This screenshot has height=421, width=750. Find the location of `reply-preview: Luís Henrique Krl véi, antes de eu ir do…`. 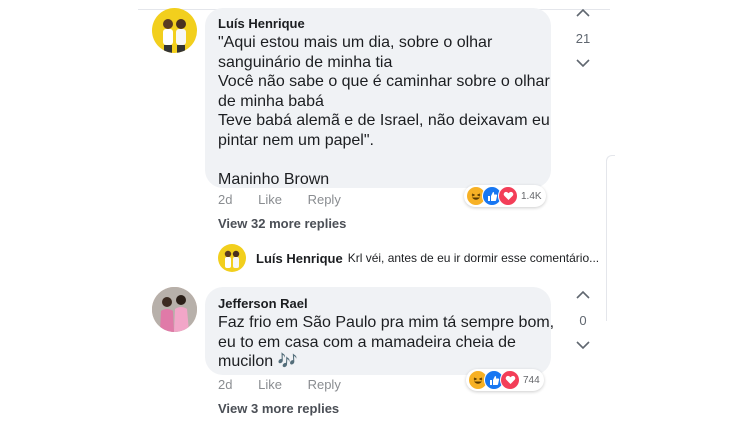

reply-preview: Luís Henrique Krl véi, antes de eu ir do… is located at coordinates (408, 258).